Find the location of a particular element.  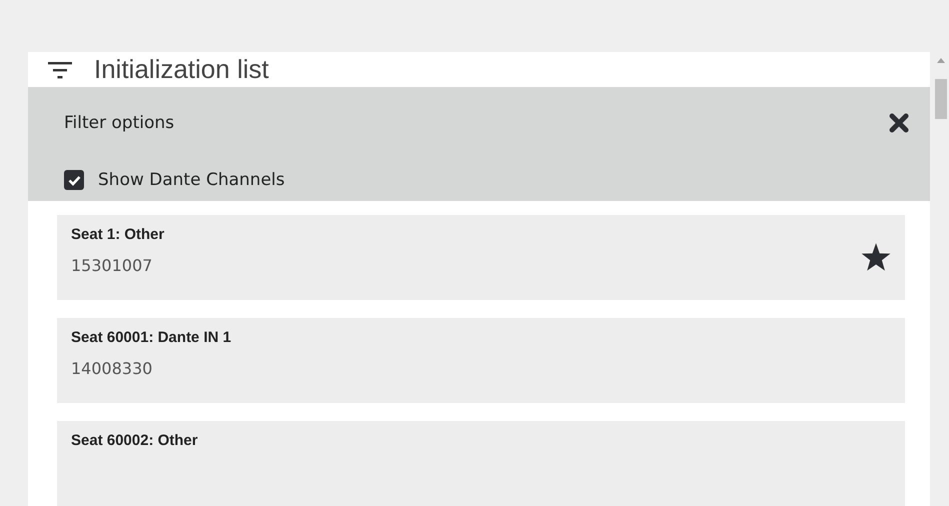

panel-title: Initialization list is located at coordinates (181, 69).